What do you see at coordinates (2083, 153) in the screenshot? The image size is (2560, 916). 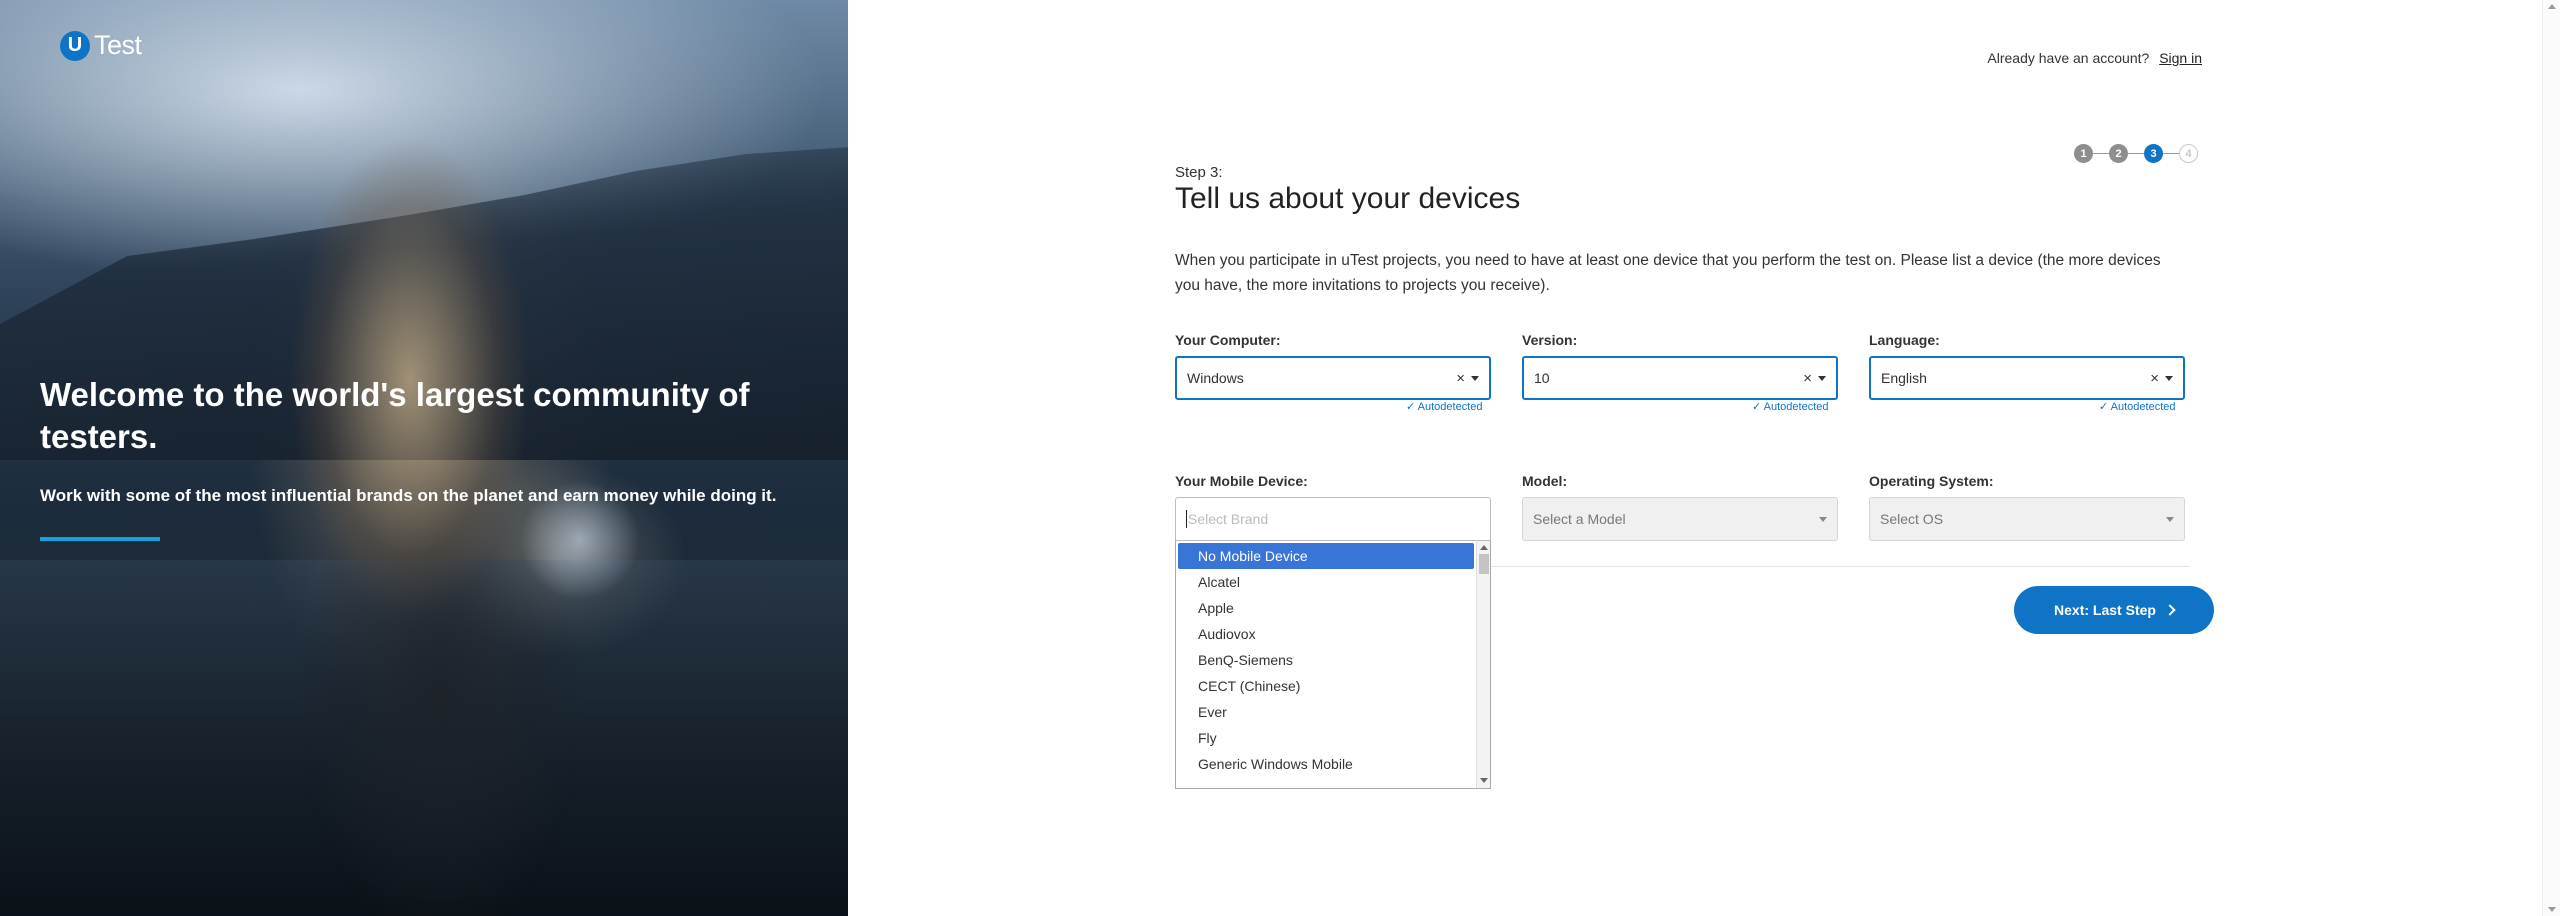 I see `step-1: 1` at bounding box center [2083, 153].